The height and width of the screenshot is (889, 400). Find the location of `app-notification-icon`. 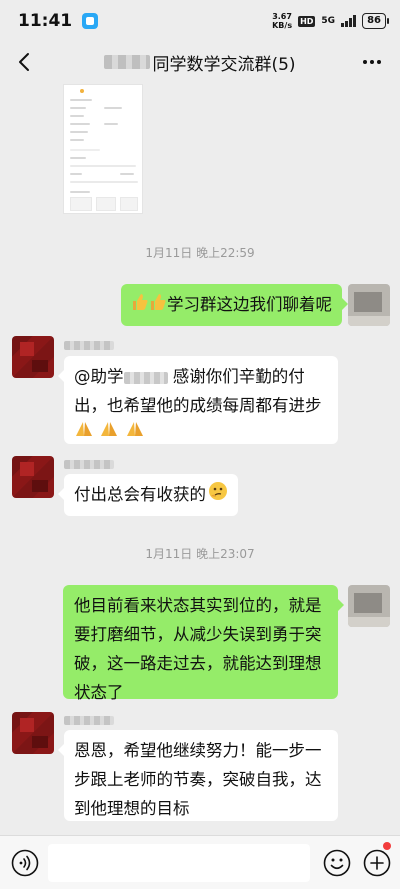

app-notification-icon is located at coordinates (90, 21).